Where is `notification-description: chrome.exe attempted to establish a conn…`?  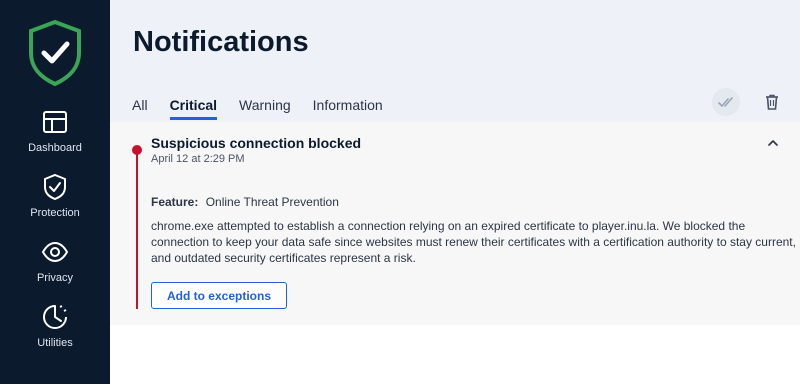 notification-description: chrome.exe attempted to establish a conn… is located at coordinates (473, 242).